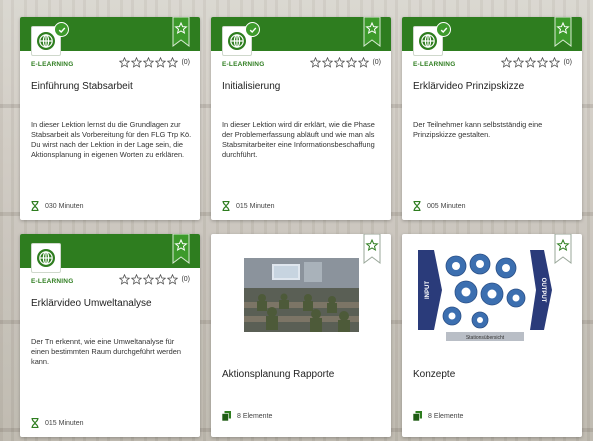 This screenshot has width=593, height=441. I want to click on card-title: Erklärvideo Prinzipskizze, so click(493, 86).